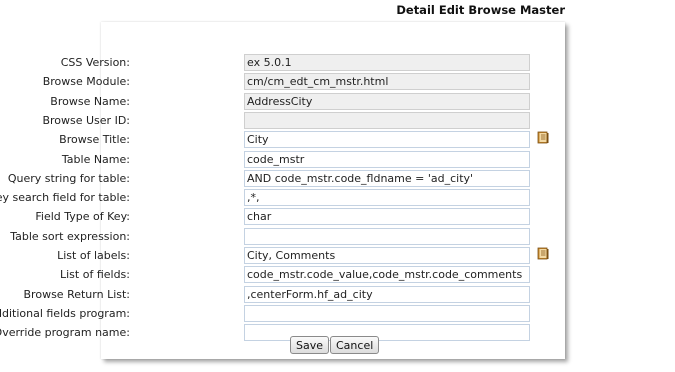 Image resolution: width=675 pixels, height=372 pixels. Describe the element at coordinates (93, 255) in the screenshot. I see `list-of-labels-label: List of labels:` at that location.